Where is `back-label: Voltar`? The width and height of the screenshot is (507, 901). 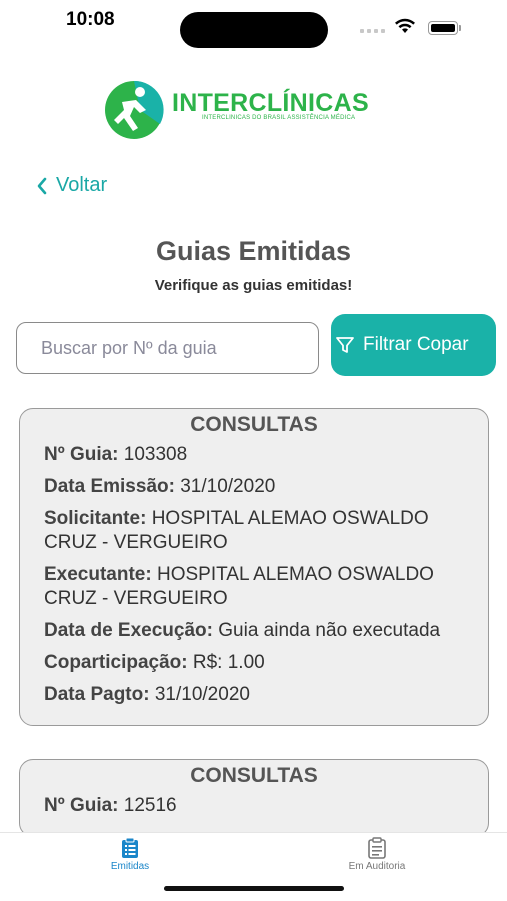
back-label: Voltar is located at coordinates (82, 185).